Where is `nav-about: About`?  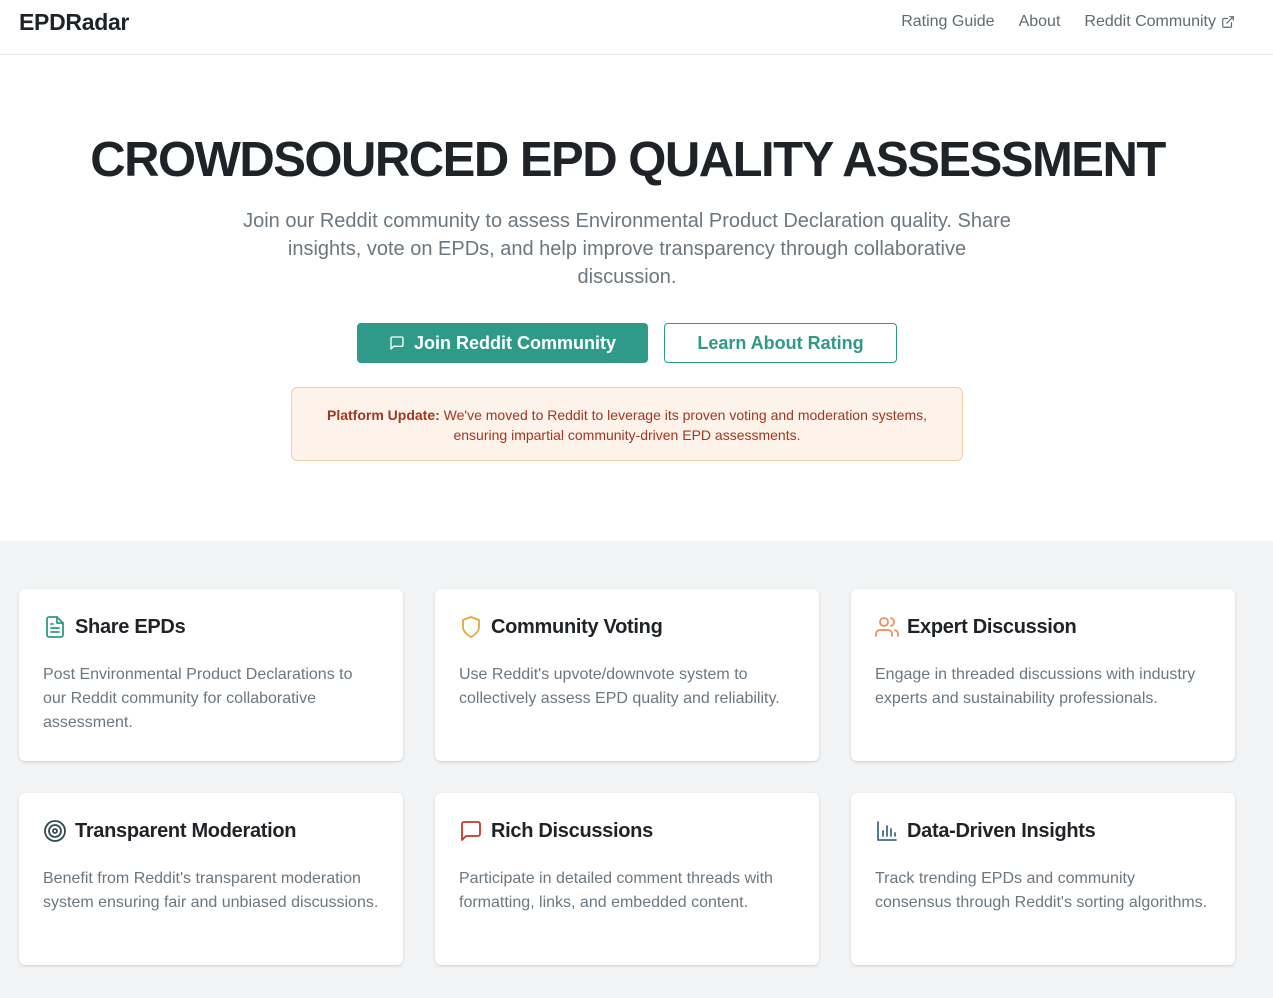 nav-about: About is located at coordinates (1040, 22).